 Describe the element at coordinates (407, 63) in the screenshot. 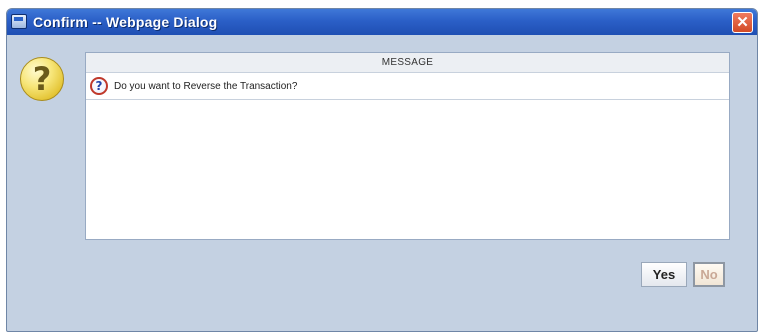

I see `message-header: MESSAGE` at that location.